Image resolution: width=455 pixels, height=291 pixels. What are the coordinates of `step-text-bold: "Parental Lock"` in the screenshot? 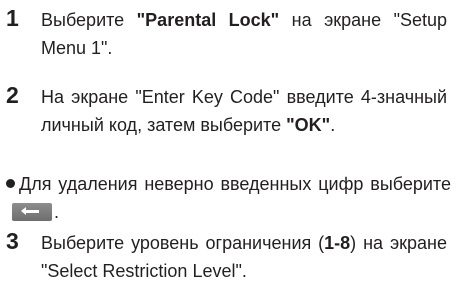 It's located at (208, 20).